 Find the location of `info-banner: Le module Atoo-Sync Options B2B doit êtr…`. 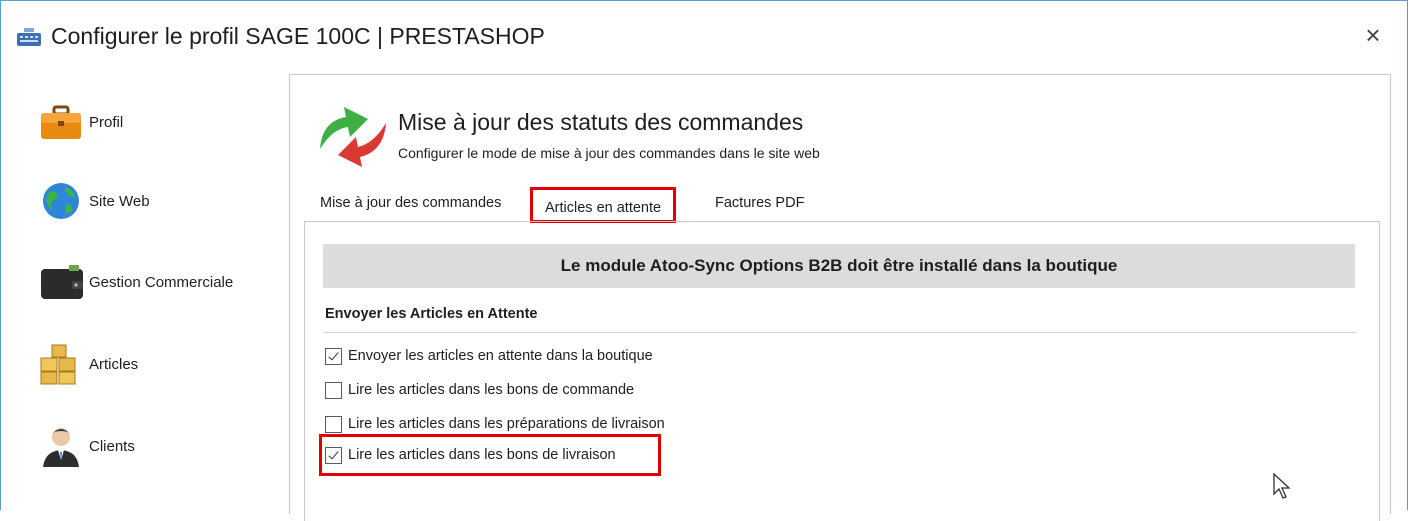

info-banner: Le module Atoo-Sync Options B2B doit êtr… is located at coordinates (839, 266).